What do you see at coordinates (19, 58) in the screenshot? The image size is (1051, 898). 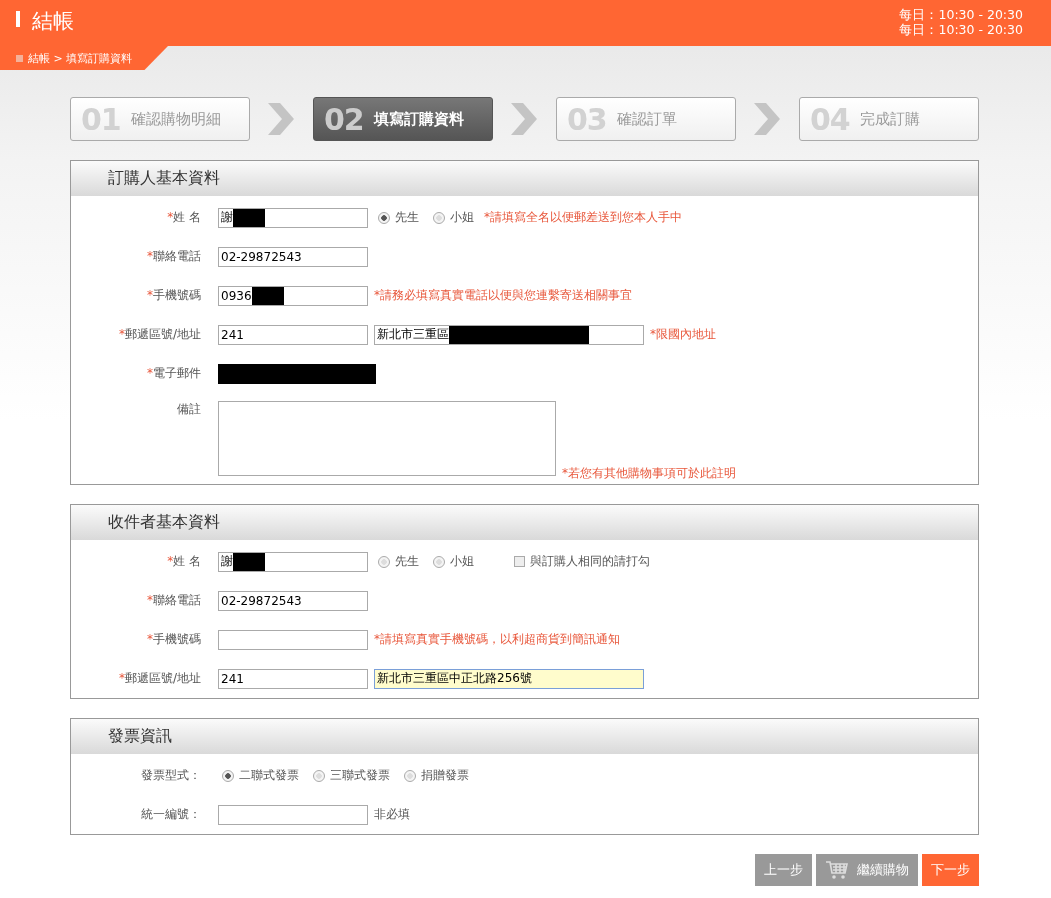 I see `bullet-icon` at bounding box center [19, 58].